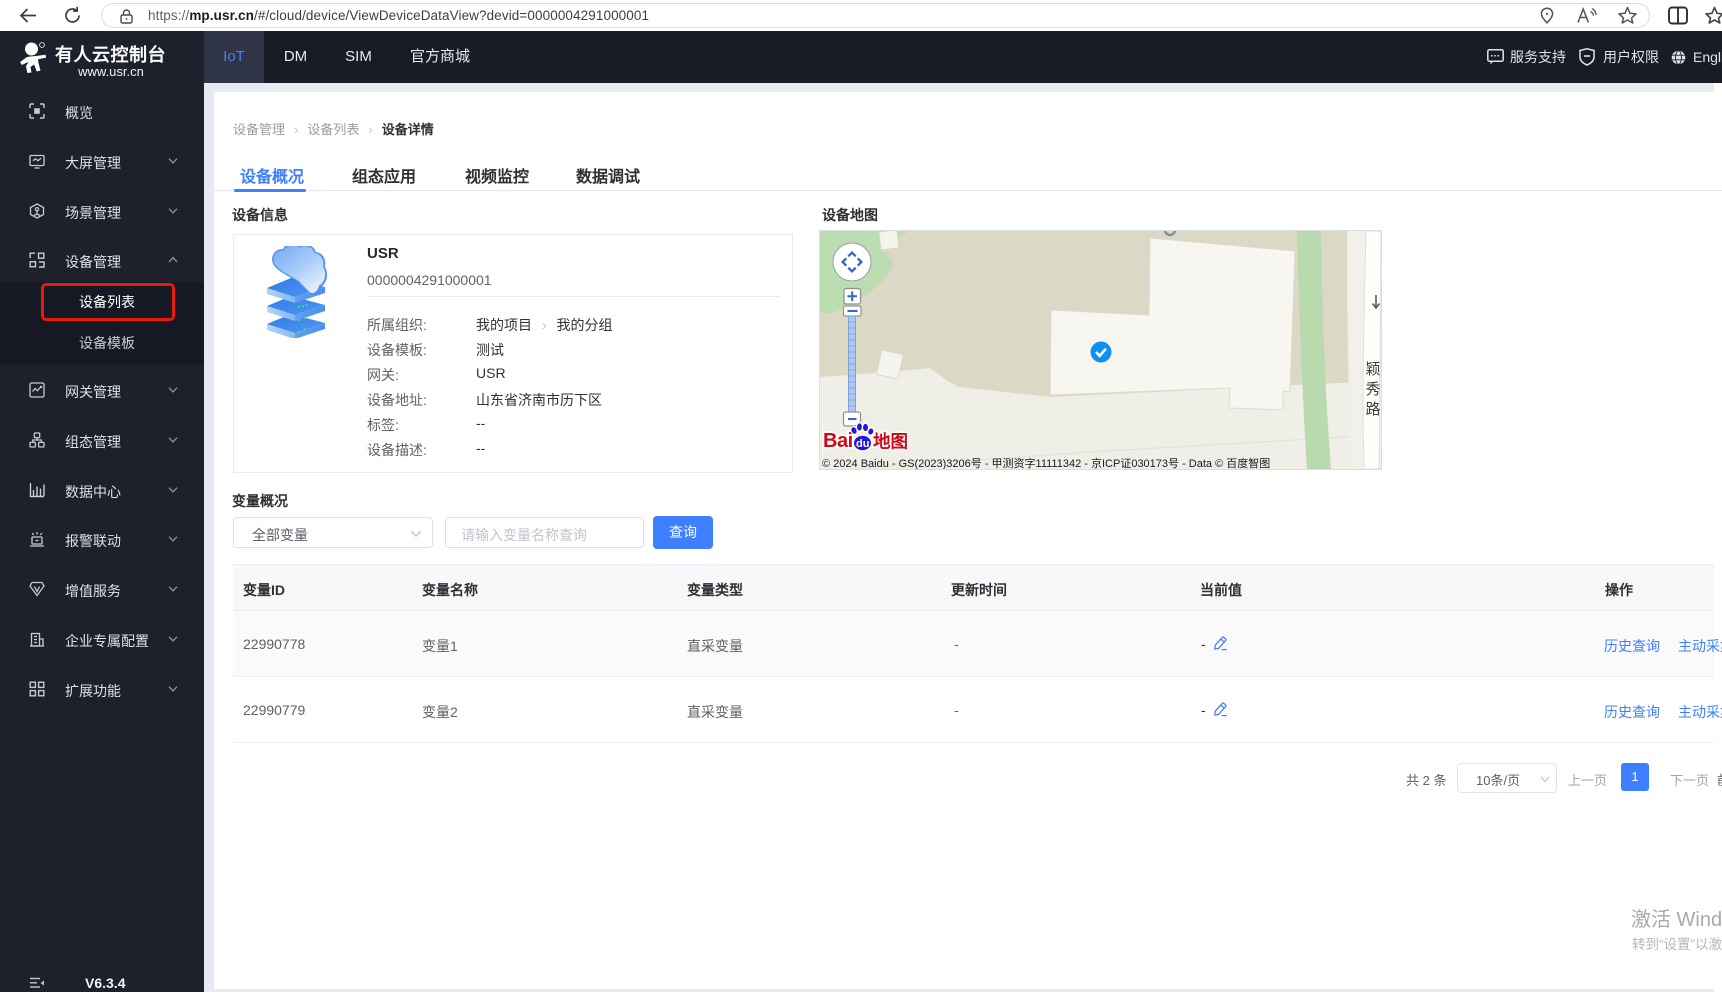  I want to click on svg-text: Bai, so click(838, 441).